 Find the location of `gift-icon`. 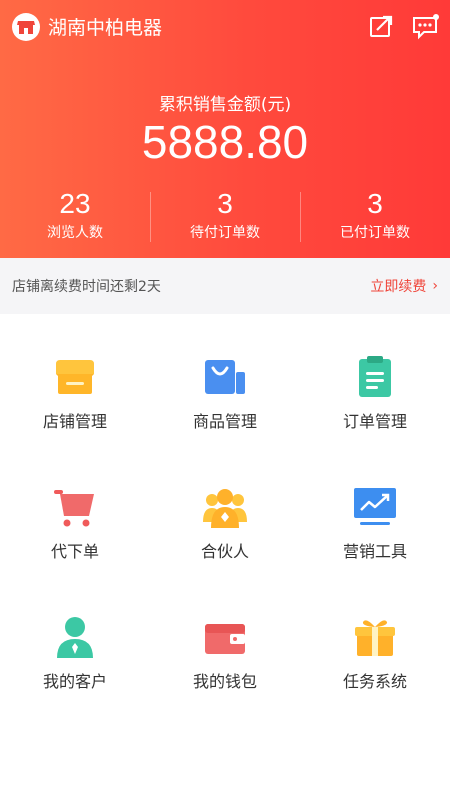

gift-icon is located at coordinates (375, 638).